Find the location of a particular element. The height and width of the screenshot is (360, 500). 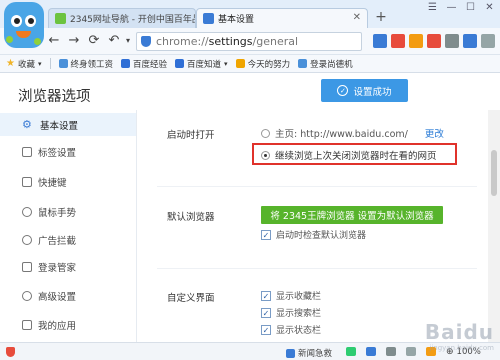

block-icon is located at coordinates (27, 239).